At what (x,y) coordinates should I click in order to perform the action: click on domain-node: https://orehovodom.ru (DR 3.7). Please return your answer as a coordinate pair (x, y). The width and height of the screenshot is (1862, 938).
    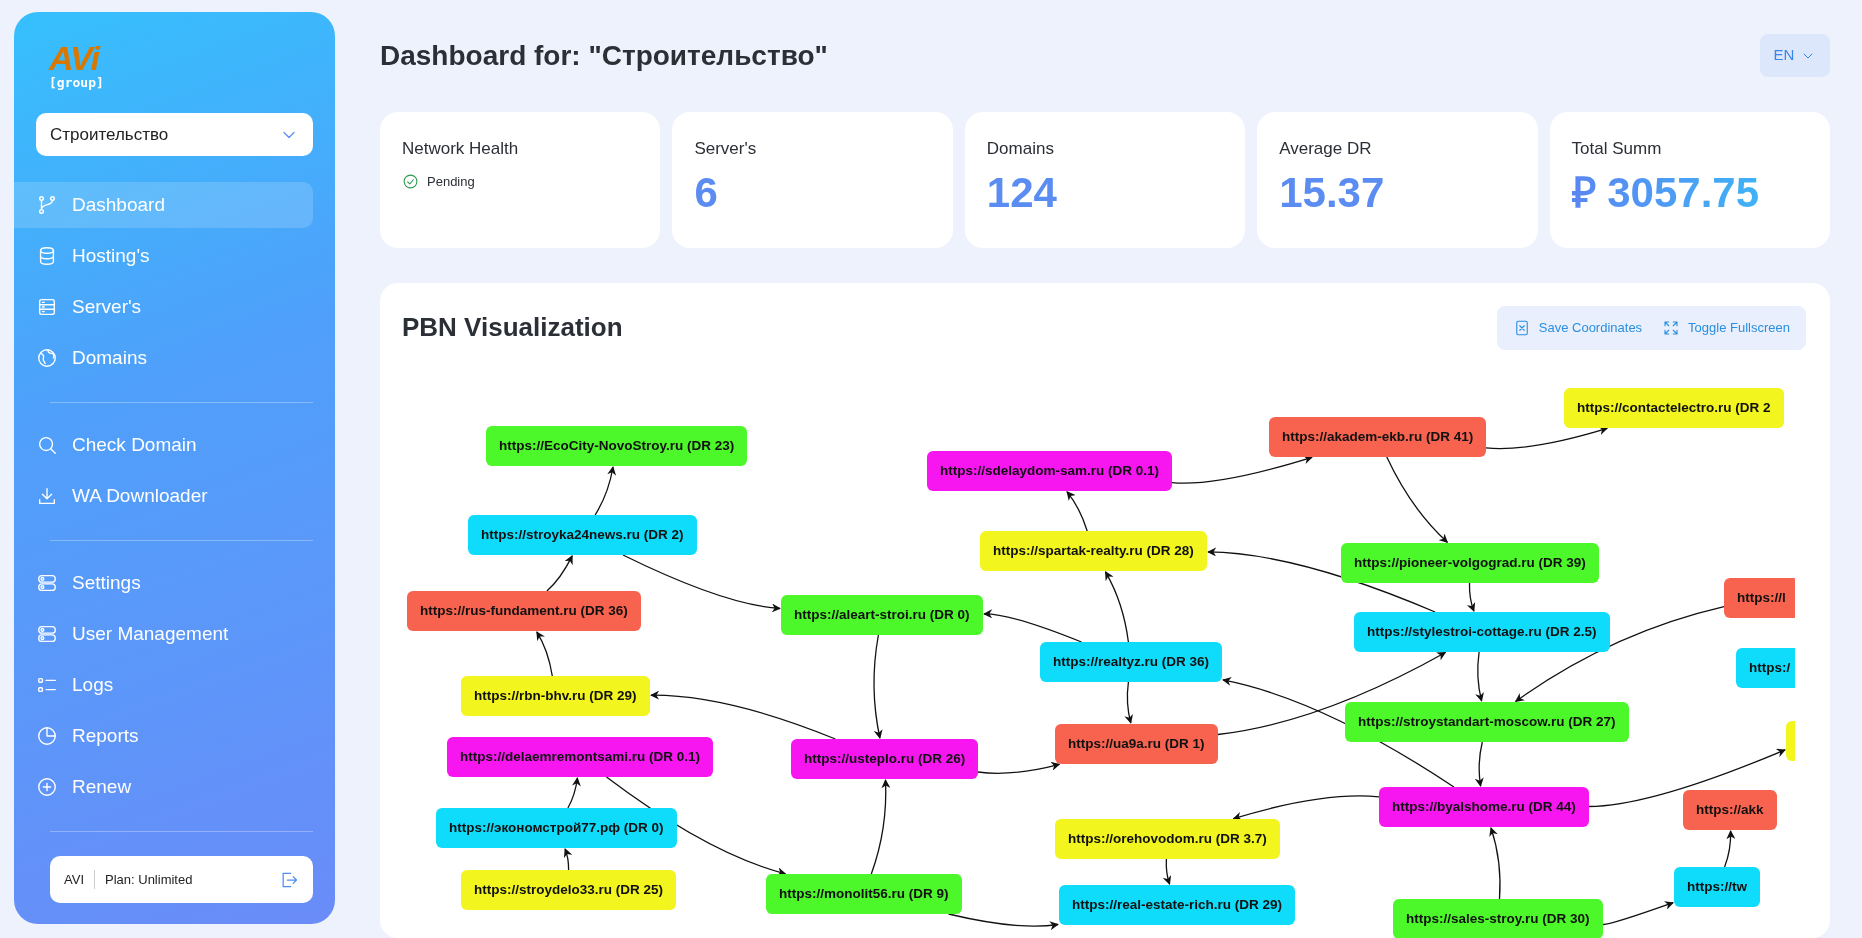
    Looking at the image, I should click on (1167, 839).